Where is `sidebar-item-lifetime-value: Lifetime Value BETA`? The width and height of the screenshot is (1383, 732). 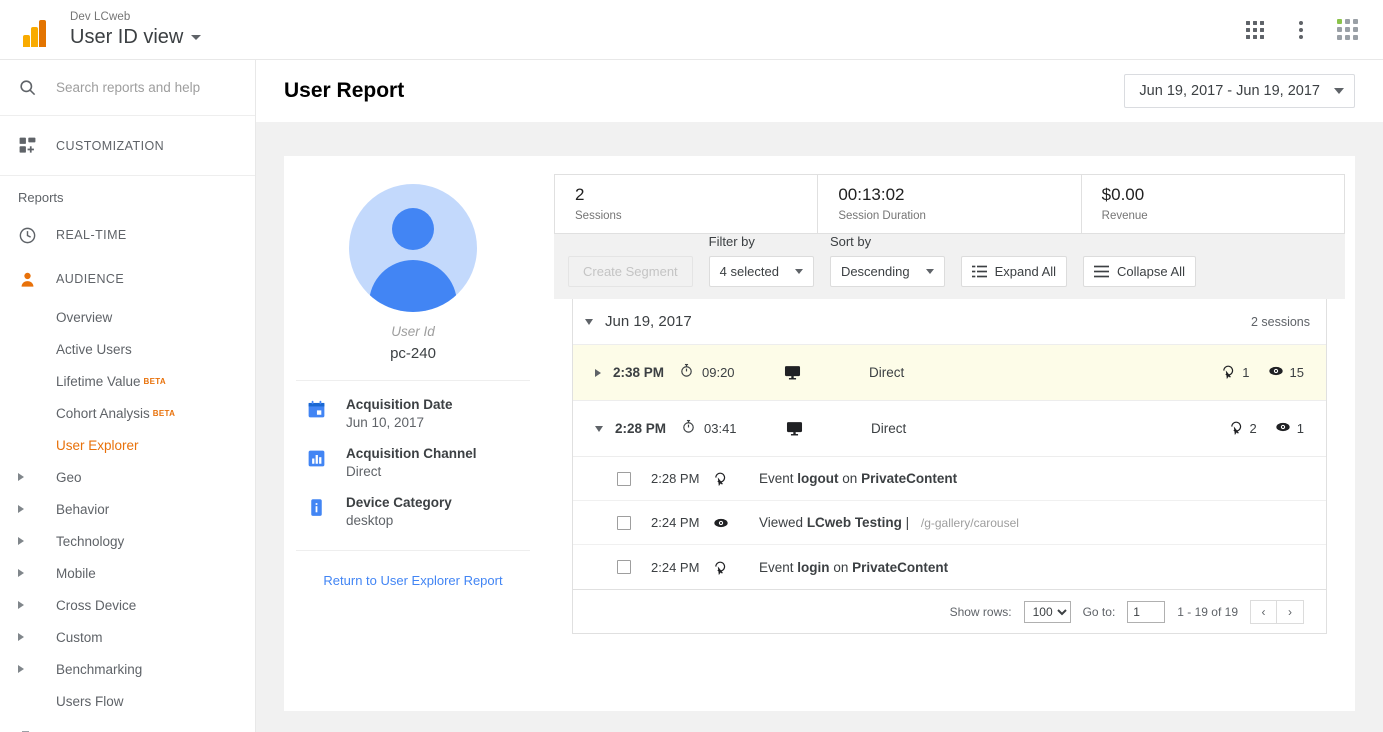 sidebar-item-lifetime-value: Lifetime Value BETA is located at coordinates (127, 381).